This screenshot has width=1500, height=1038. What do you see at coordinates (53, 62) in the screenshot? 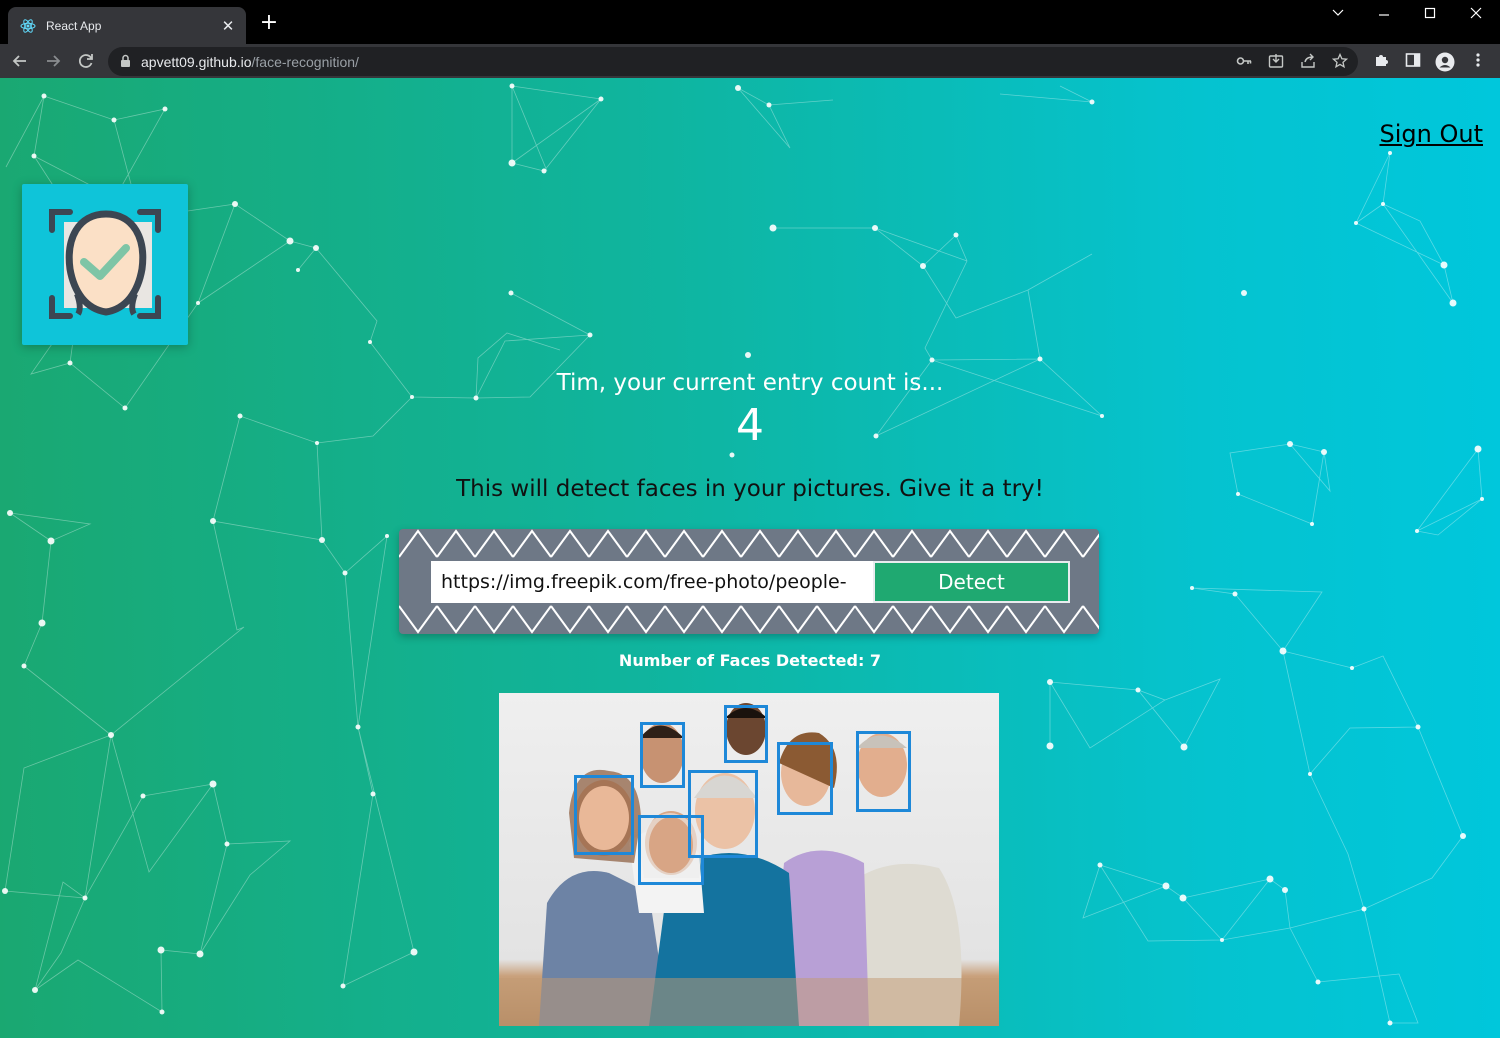
I see `forward-icon` at bounding box center [53, 62].